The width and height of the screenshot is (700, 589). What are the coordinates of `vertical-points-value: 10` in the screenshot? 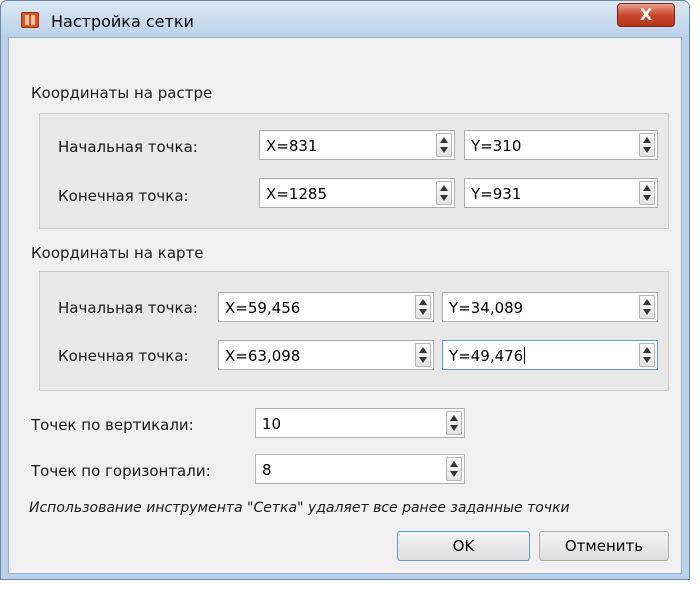 It's located at (272, 424).